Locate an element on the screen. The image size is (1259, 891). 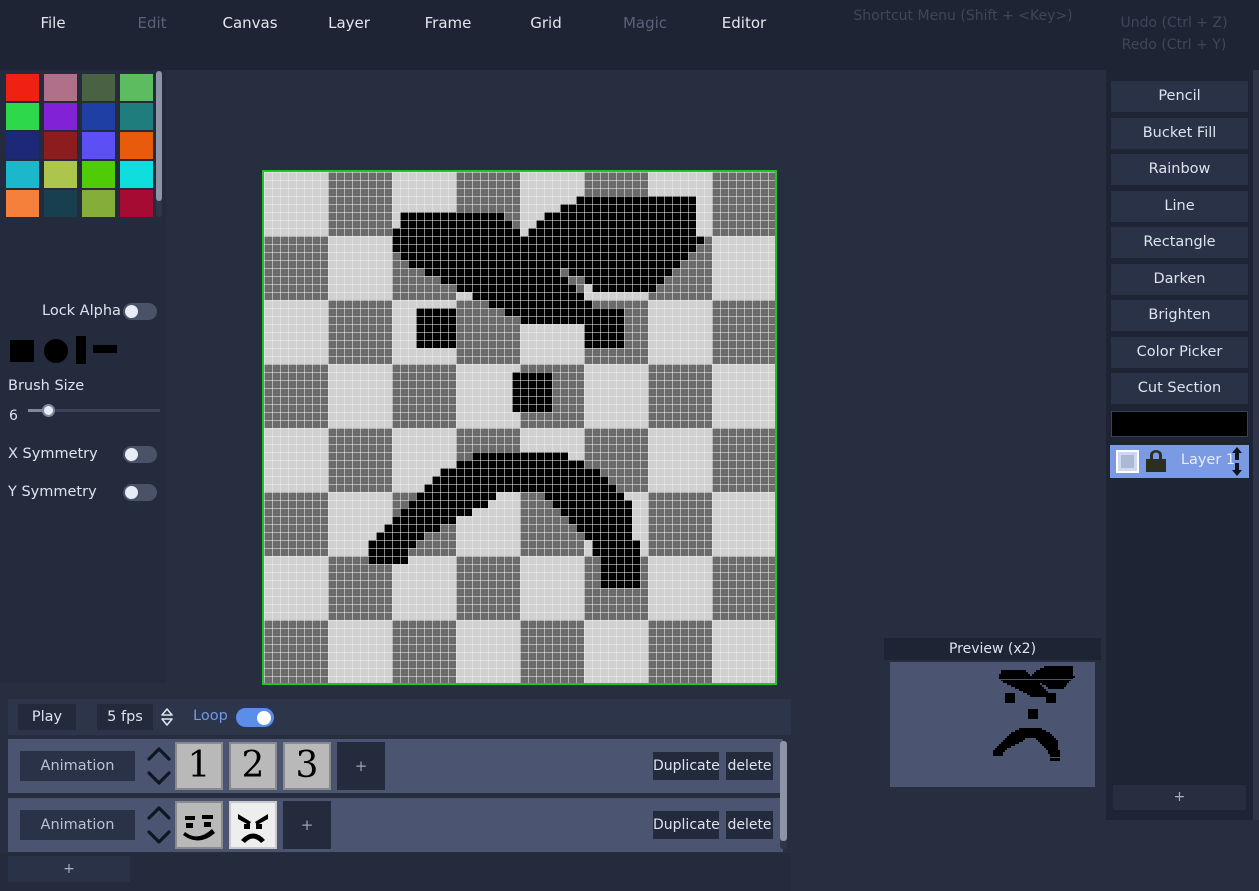
palette-scrollbar is located at coordinates (159, 144).